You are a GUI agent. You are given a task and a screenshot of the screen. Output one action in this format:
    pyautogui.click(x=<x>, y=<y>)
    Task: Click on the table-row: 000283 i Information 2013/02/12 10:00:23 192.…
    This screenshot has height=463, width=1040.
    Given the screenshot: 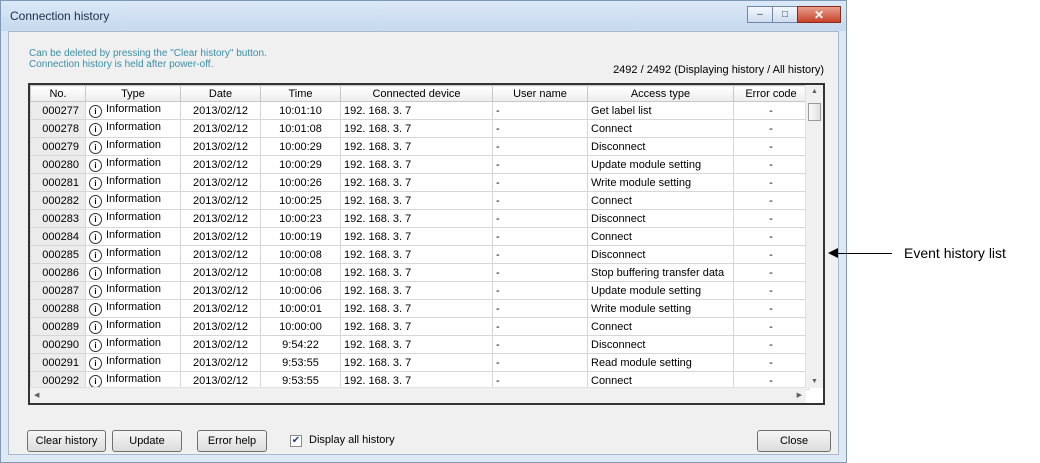 What is the action you would take?
    pyautogui.click(x=419, y=218)
    